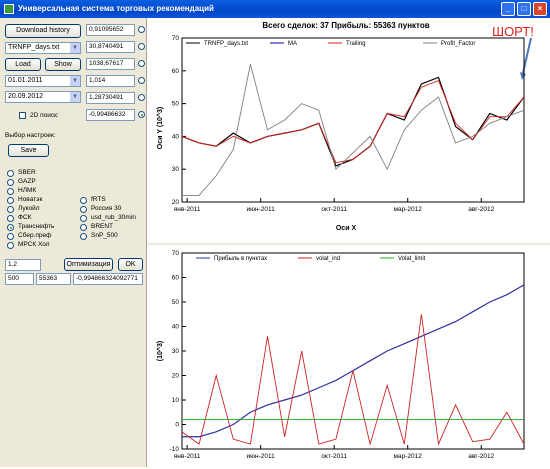  Describe the element at coordinates (187, 209) in the screenshot. I see `x-tick-label: янв-2011` at that location.